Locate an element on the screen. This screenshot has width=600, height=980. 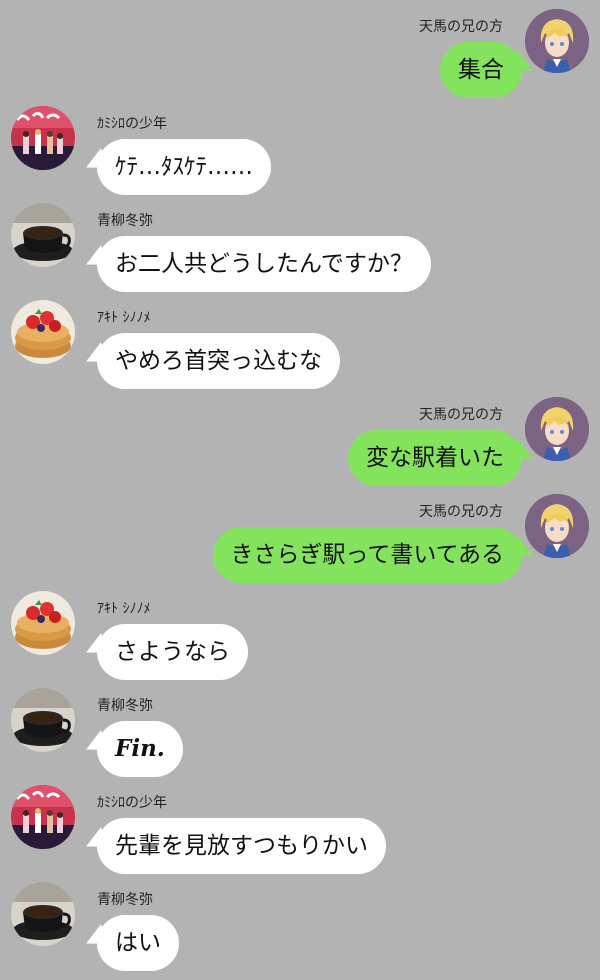
message-text: さようなら is located at coordinates (172, 652).